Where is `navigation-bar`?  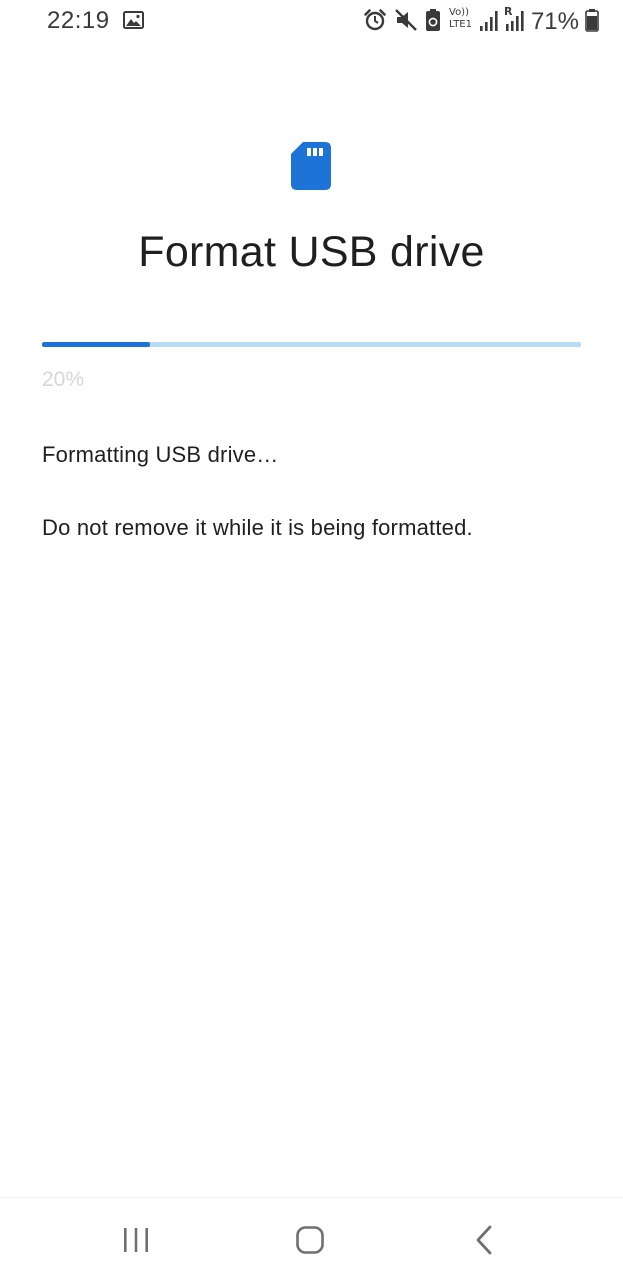 navigation-bar is located at coordinates (311, 1238).